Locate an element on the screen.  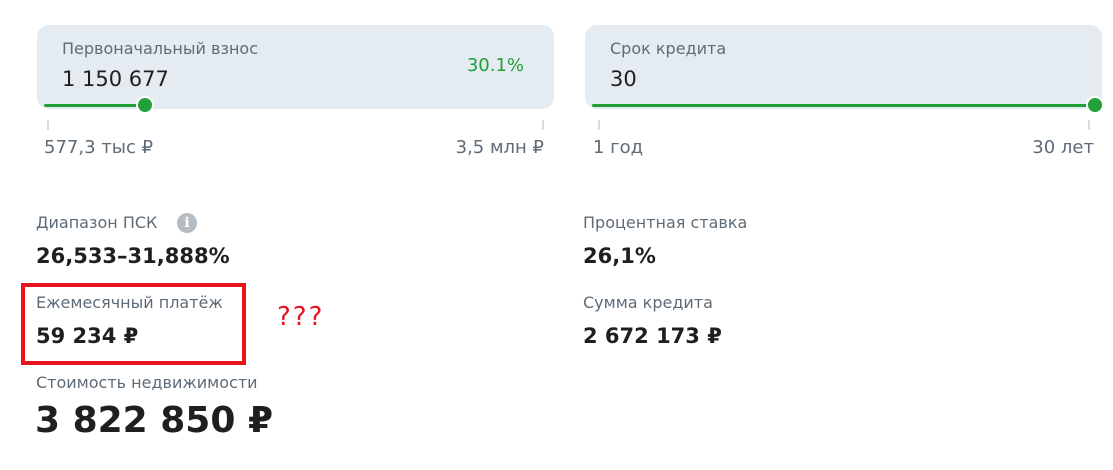
loan-amount-label: Сумма кредита is located at coordinates (648, 302).